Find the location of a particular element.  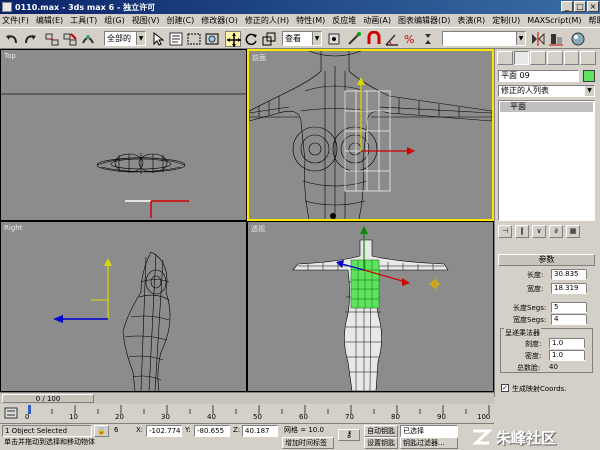

width-segs-spinner: 4 is located at coordinates (571, 319).